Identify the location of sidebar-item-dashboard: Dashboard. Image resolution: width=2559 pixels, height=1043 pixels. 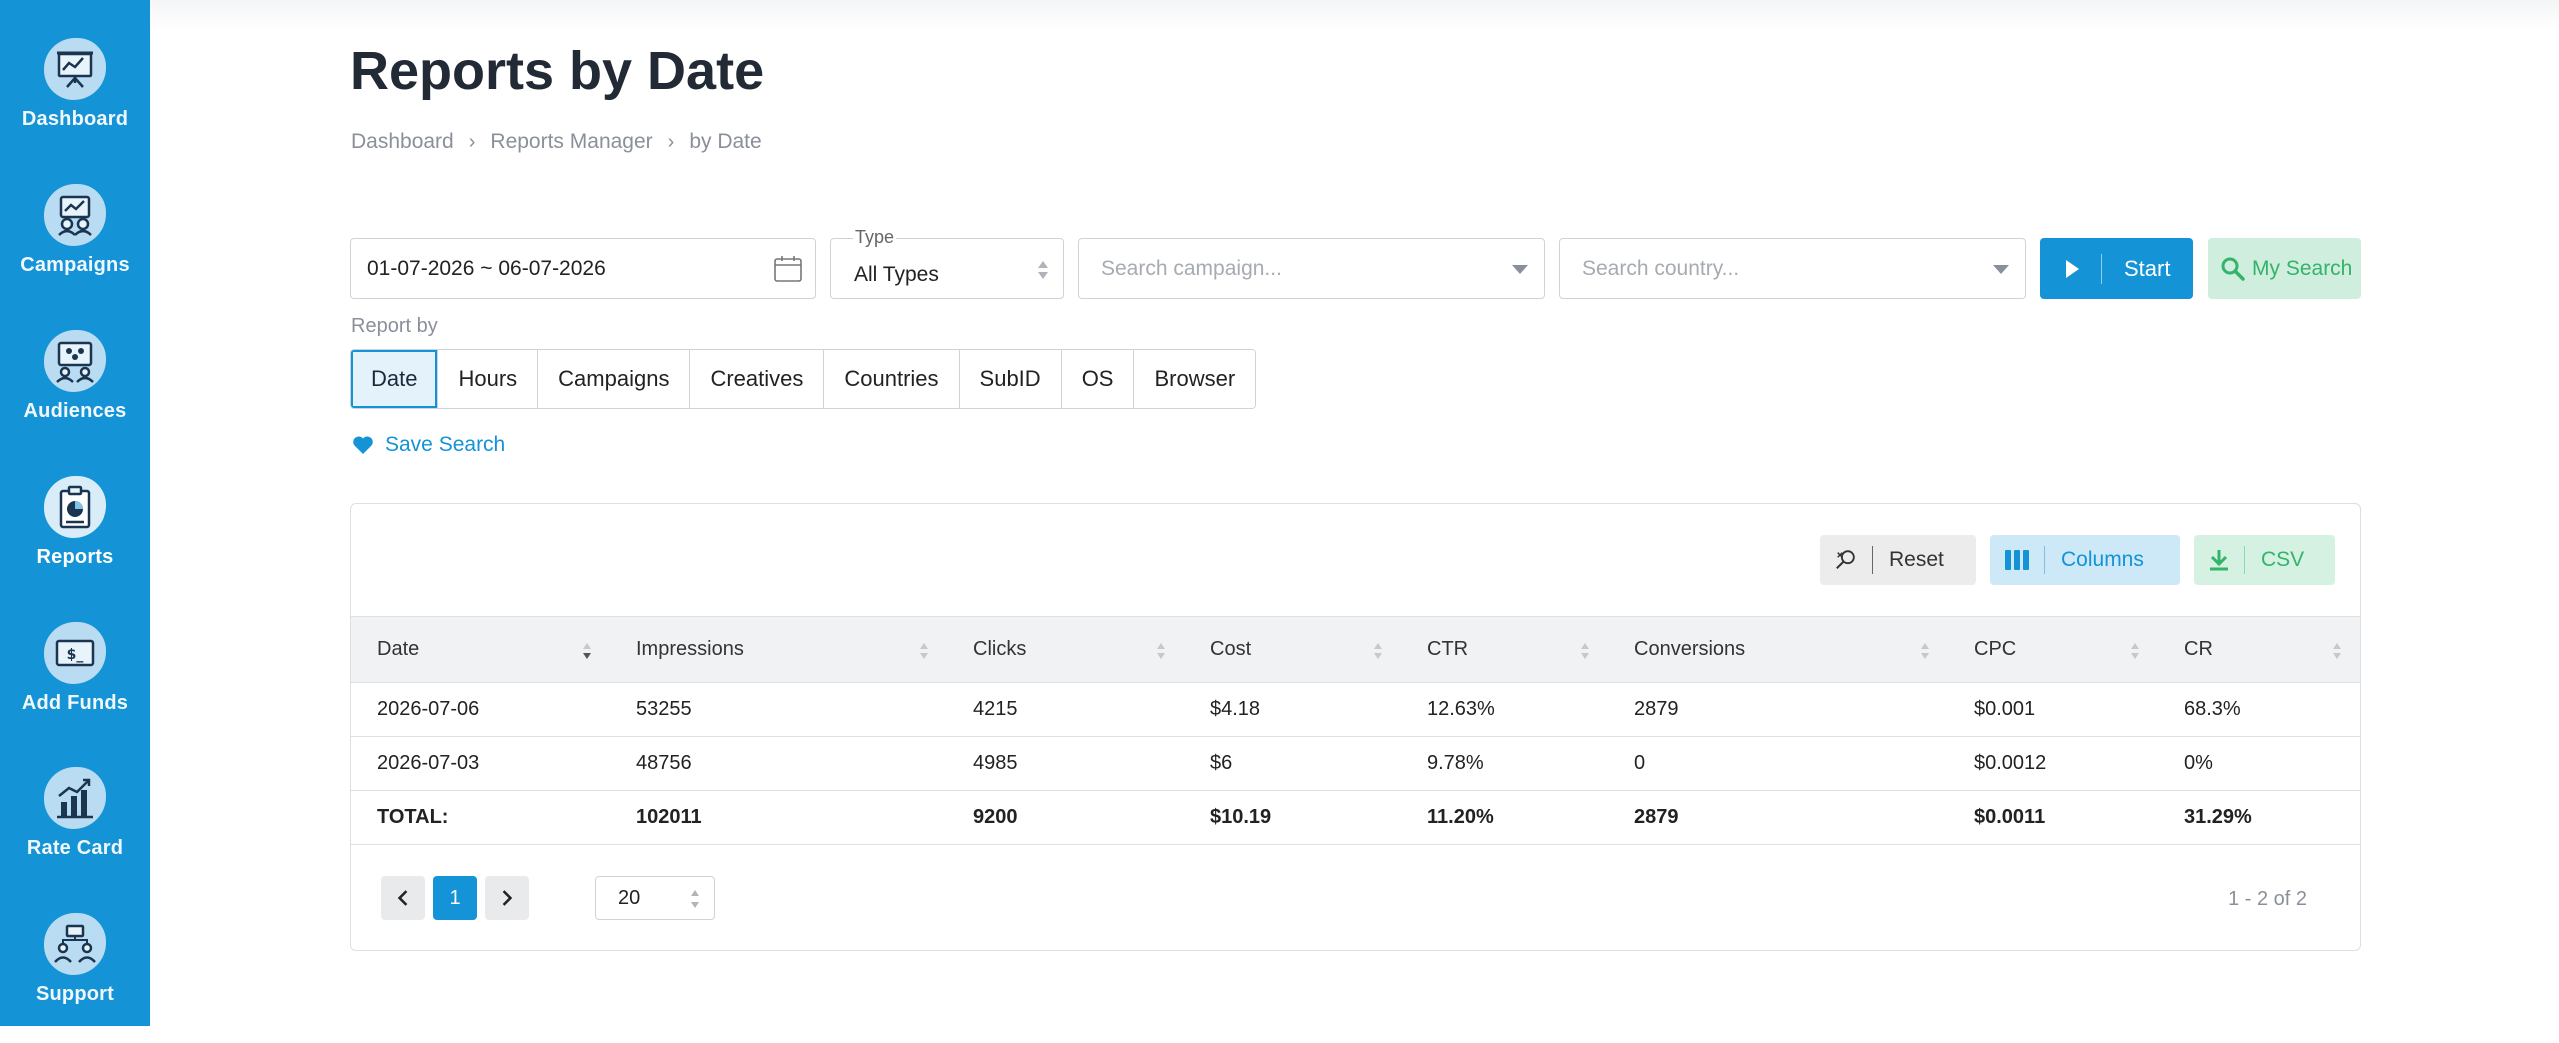
(75, 103).